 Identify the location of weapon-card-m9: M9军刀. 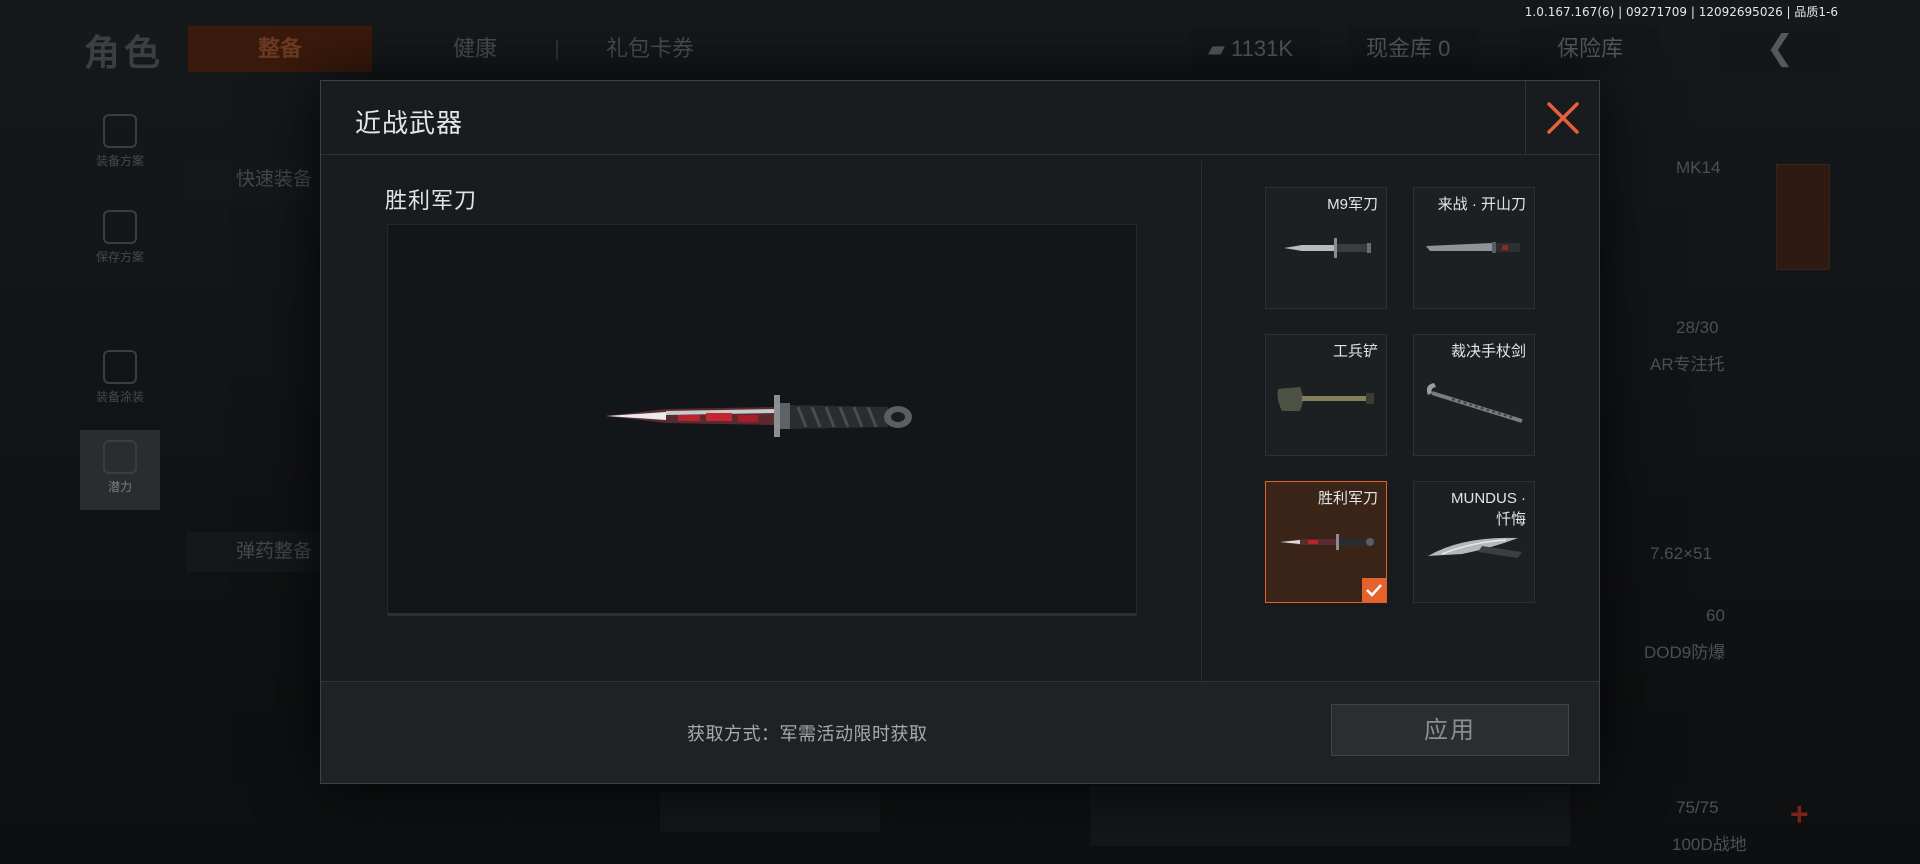
(1326, 248).